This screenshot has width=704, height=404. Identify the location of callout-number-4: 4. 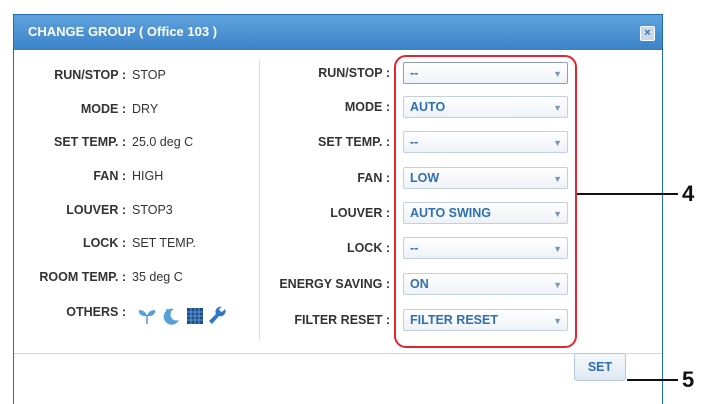
(688, 193).